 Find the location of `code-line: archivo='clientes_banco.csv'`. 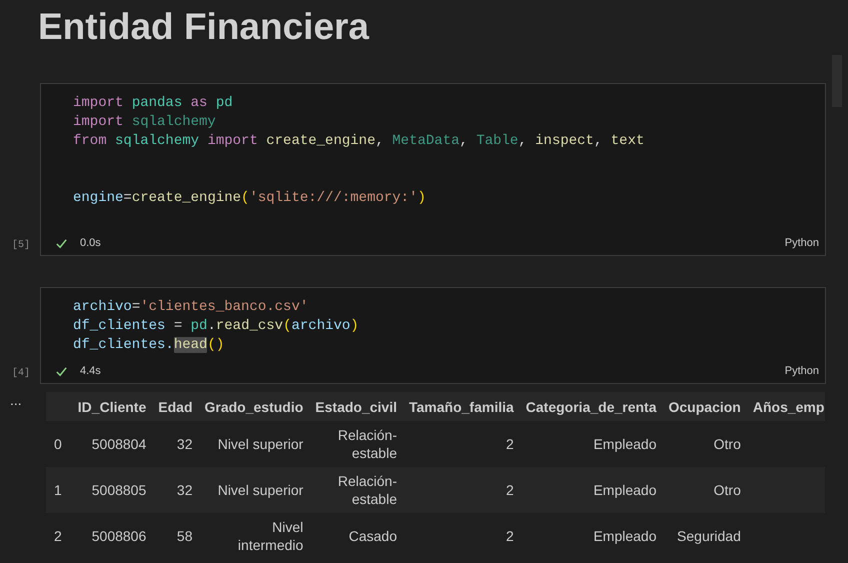

code-line: archivo='clientes_banco.csv' is located at coordinates (191, 307).